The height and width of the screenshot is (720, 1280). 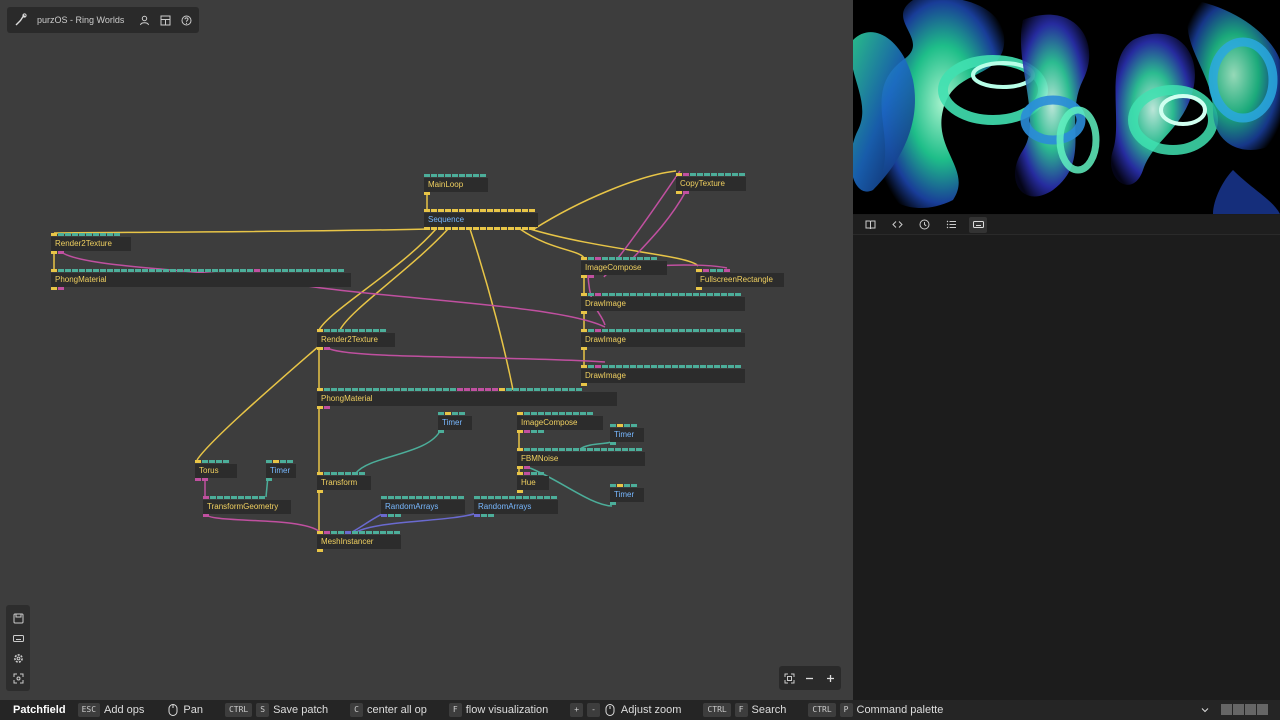 I want to click on history-icon, so click(x=924, y=225).